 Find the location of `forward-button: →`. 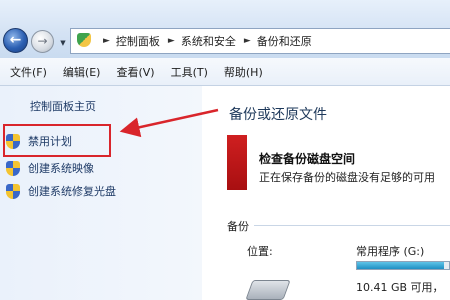

forward-button: → is located at coordinates (42, 41).